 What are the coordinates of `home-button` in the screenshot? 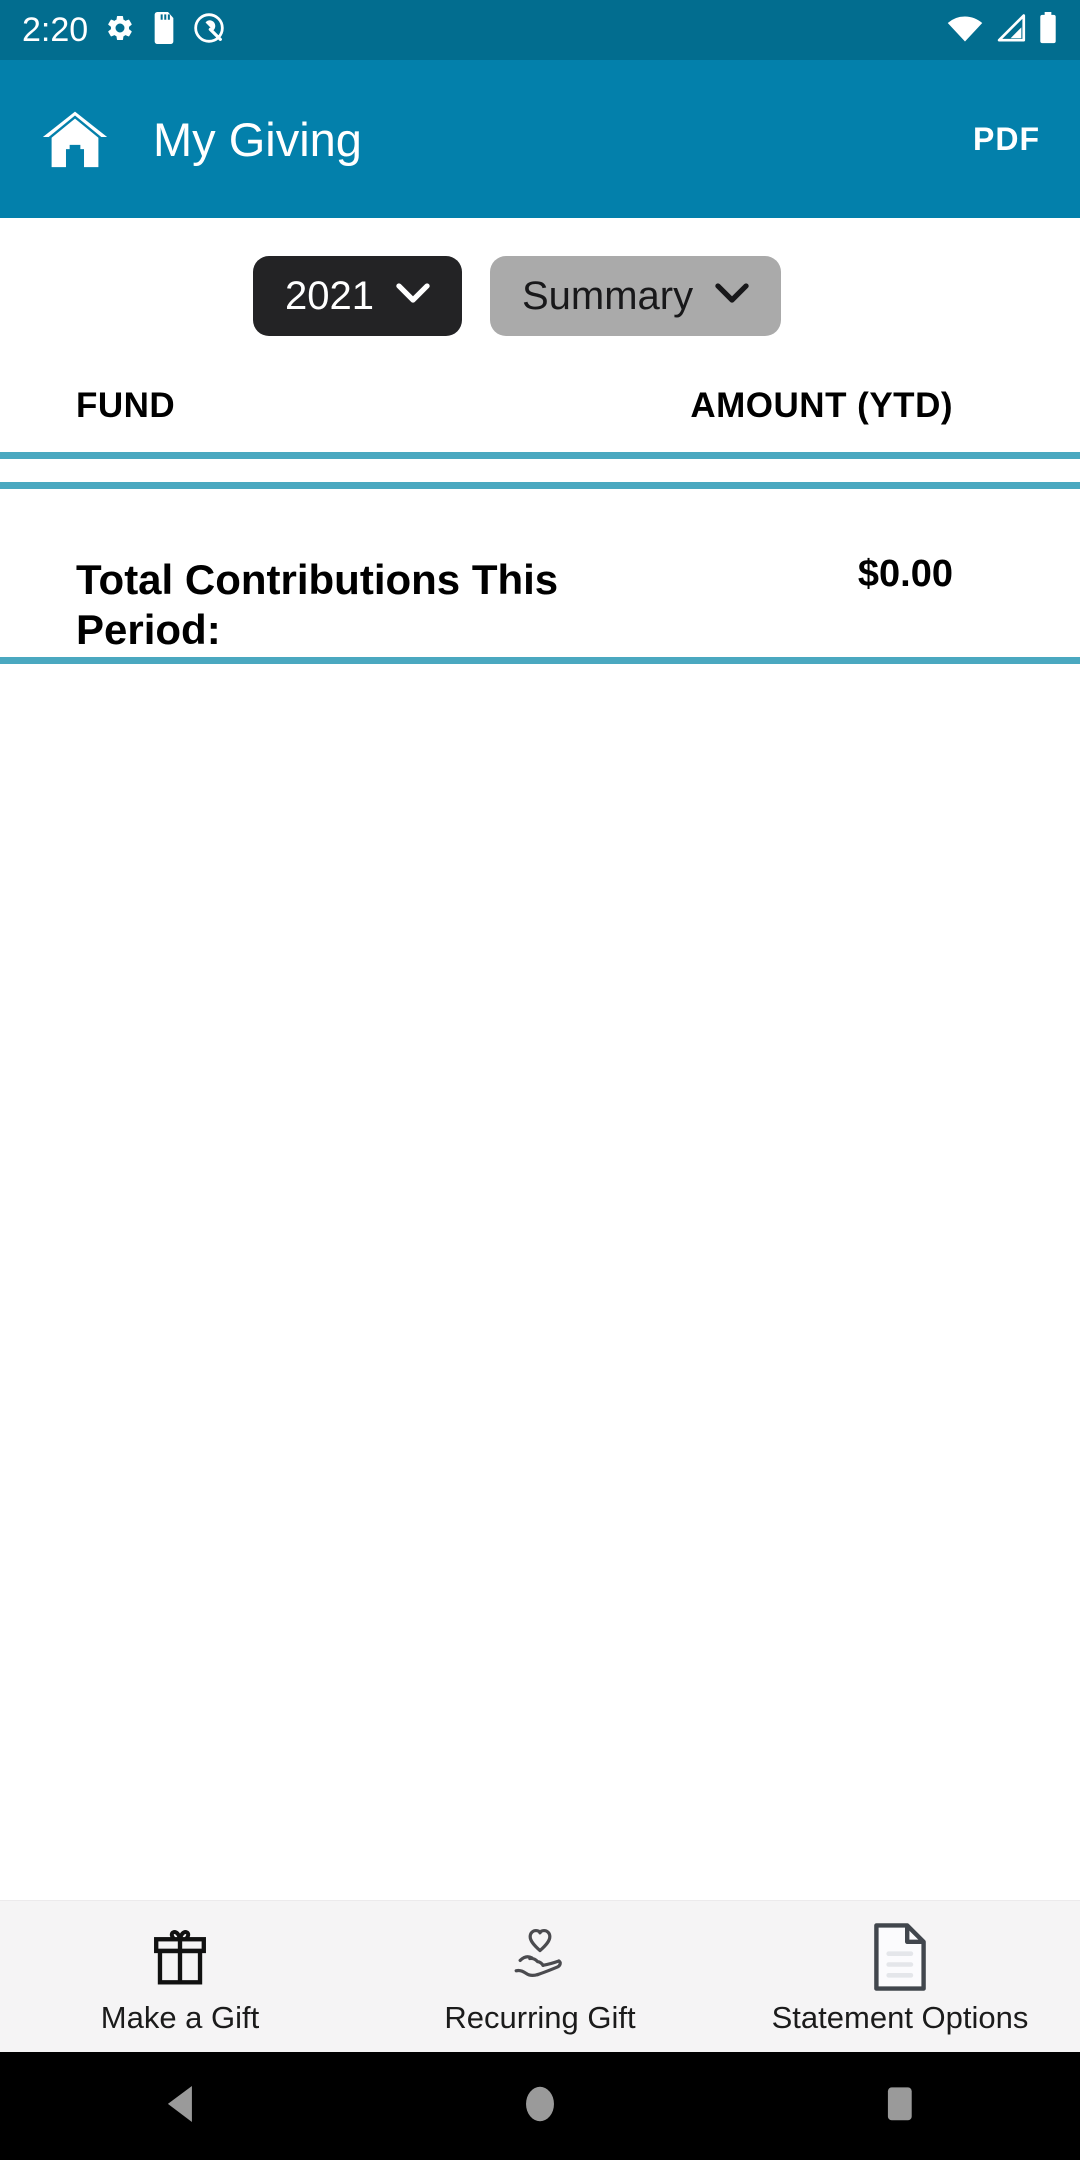 It's located at (540, 2106).